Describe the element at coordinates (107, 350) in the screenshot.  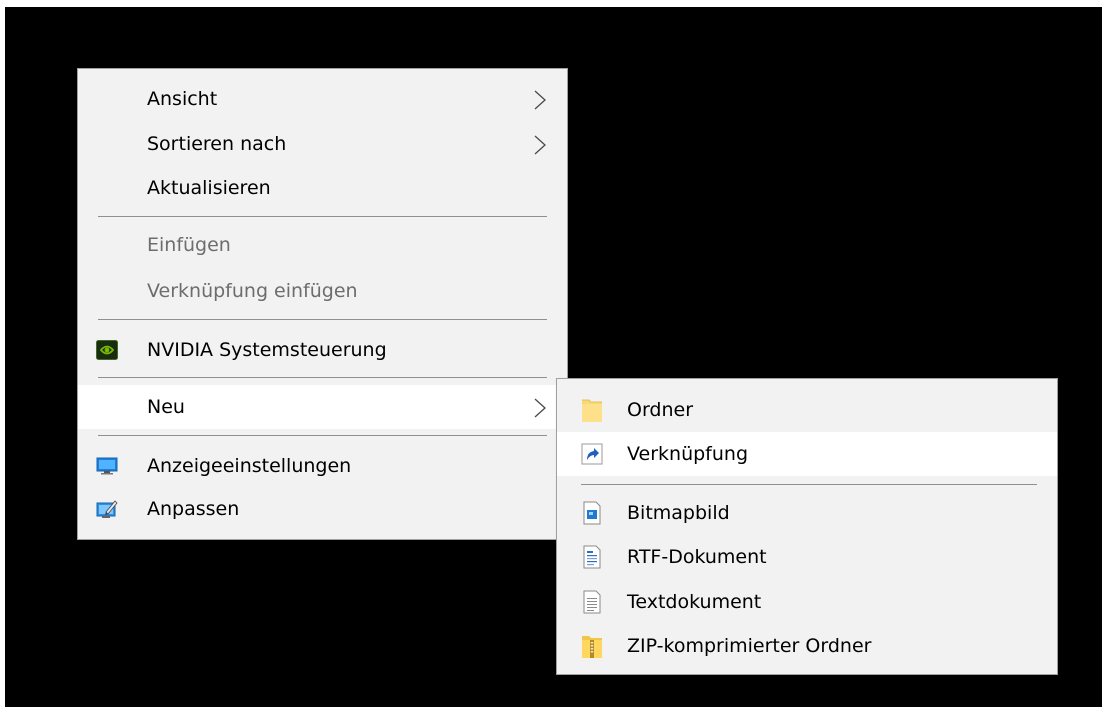
I see `nvidia-icon` at that location.